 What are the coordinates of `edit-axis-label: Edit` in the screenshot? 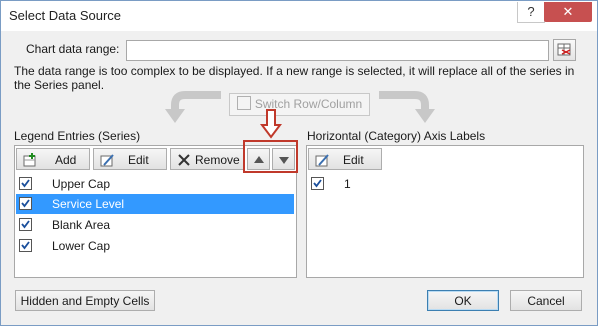 It's located at (353, 160).